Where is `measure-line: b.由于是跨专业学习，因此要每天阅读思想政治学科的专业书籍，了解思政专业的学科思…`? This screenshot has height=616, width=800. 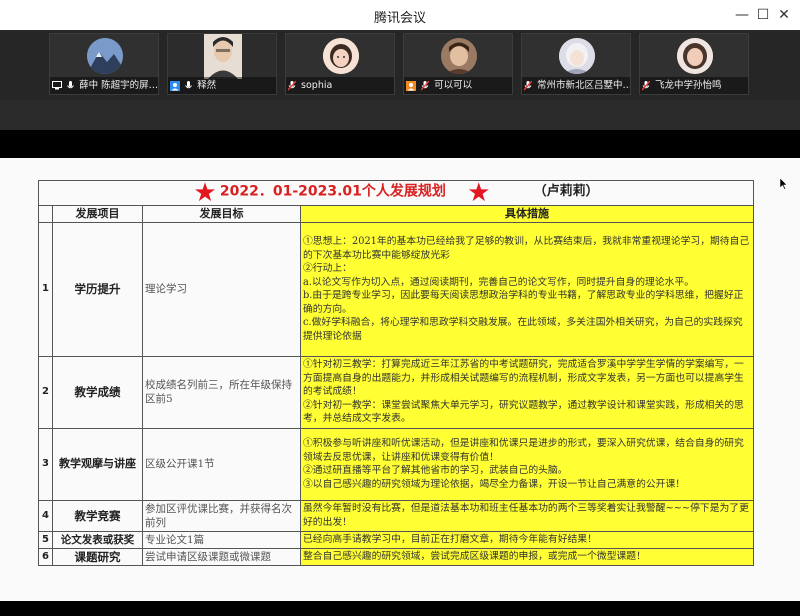 measure-line: b.由于是跨专业学习，因此要每天阅读思想政治学科的专业书籍，了解思政专业的学科思… is located at coordinates (523, 302).